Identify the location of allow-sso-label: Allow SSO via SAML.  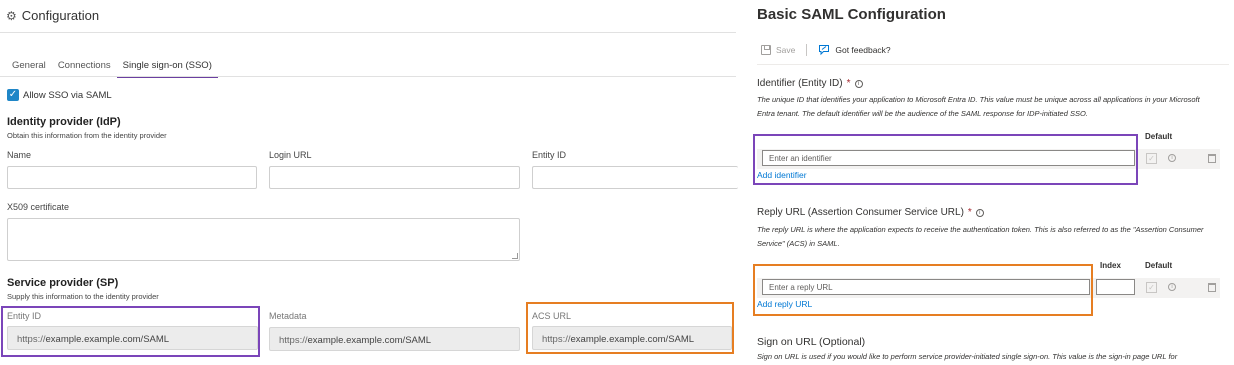
(67, 95).